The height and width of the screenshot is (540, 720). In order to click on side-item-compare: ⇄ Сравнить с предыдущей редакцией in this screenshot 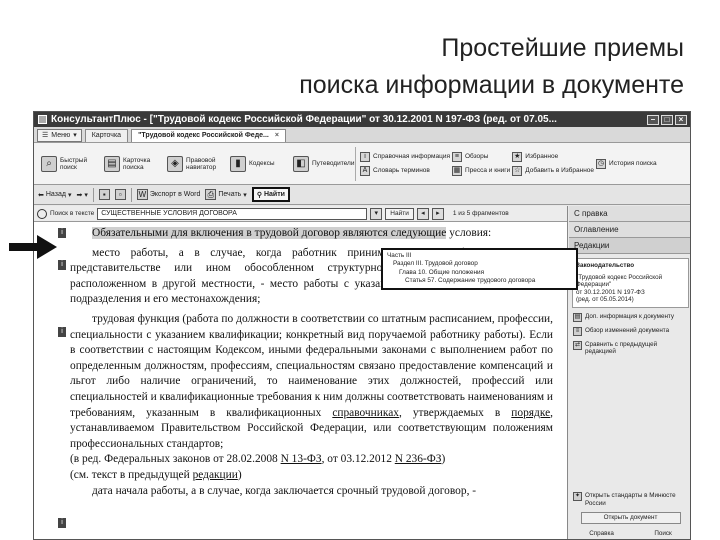, I will do `click(630, 348)`.